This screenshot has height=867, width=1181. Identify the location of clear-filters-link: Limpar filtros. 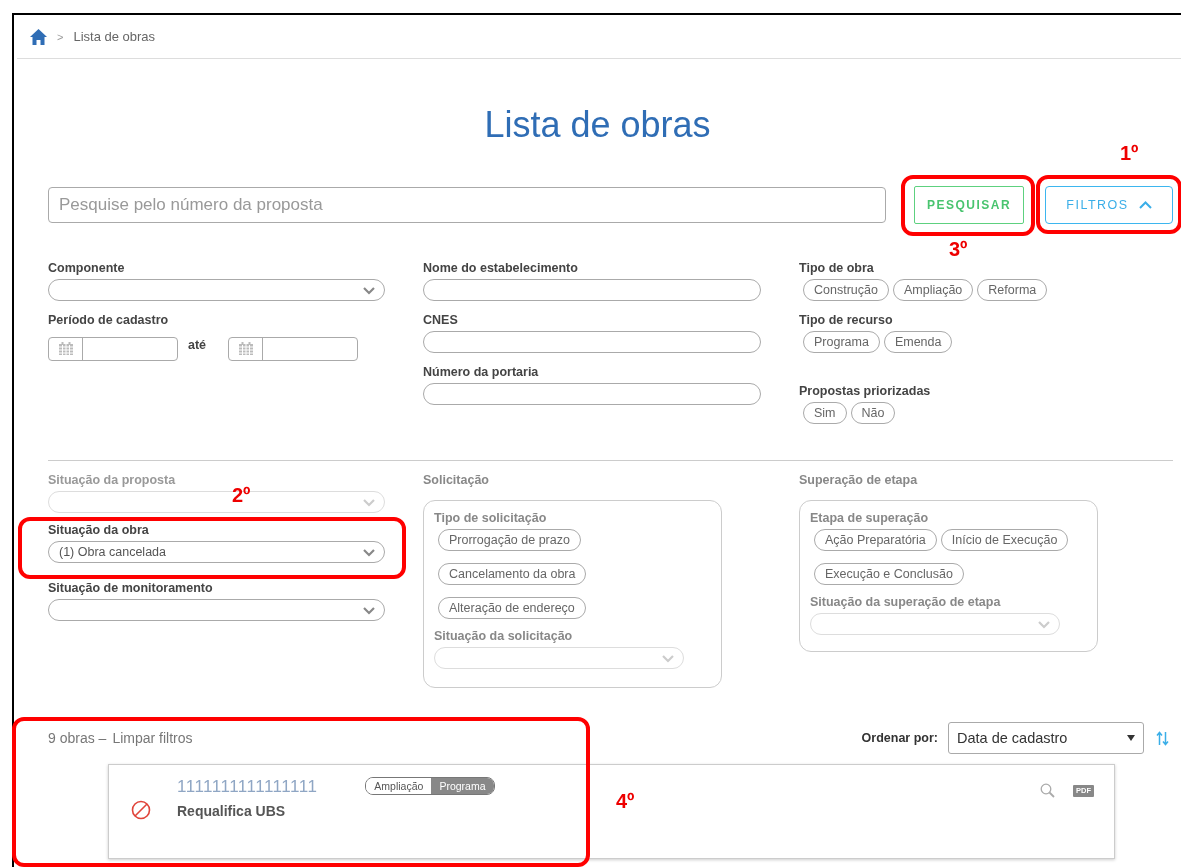
(152, 738).